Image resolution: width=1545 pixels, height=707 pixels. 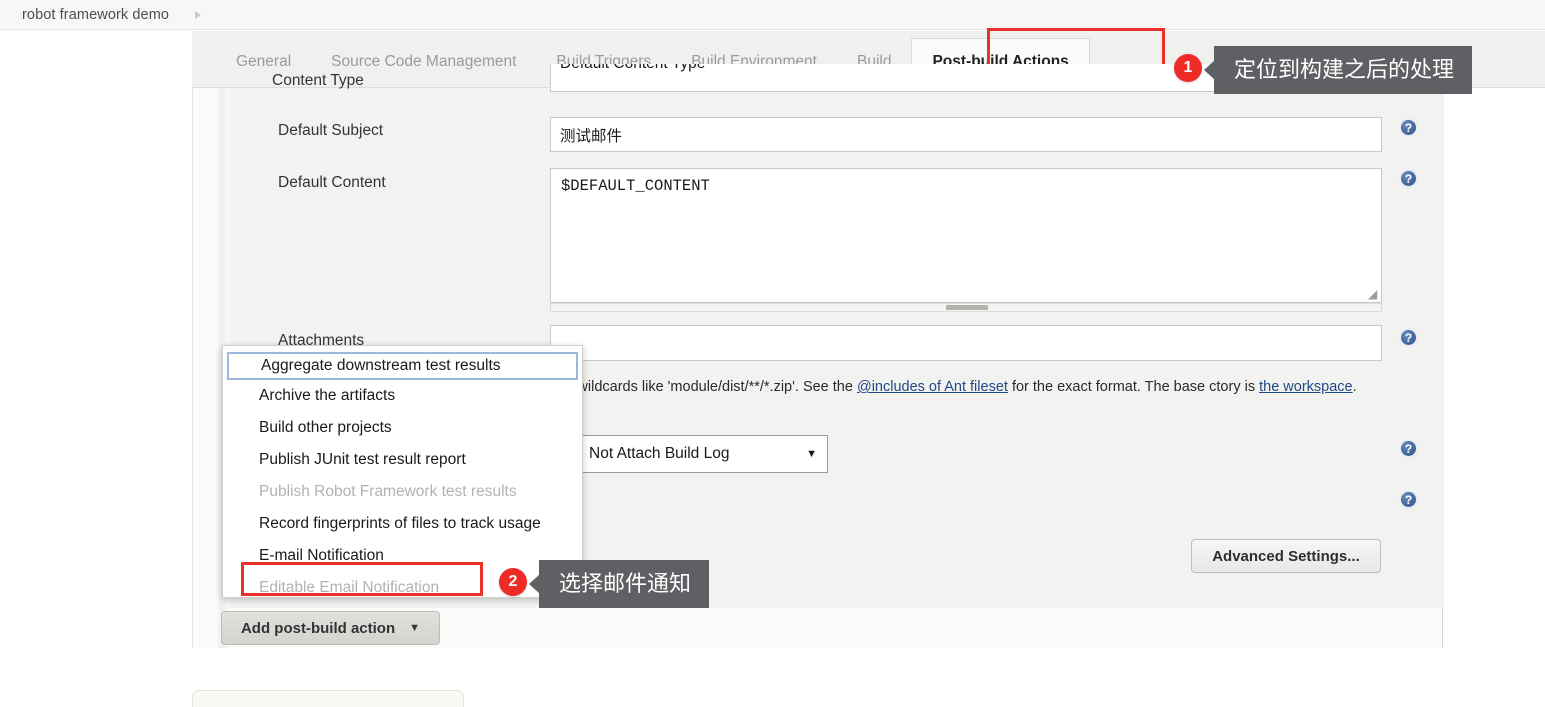 I want to click on help-icon-build-log: ?, so click(x=1408, y=448).